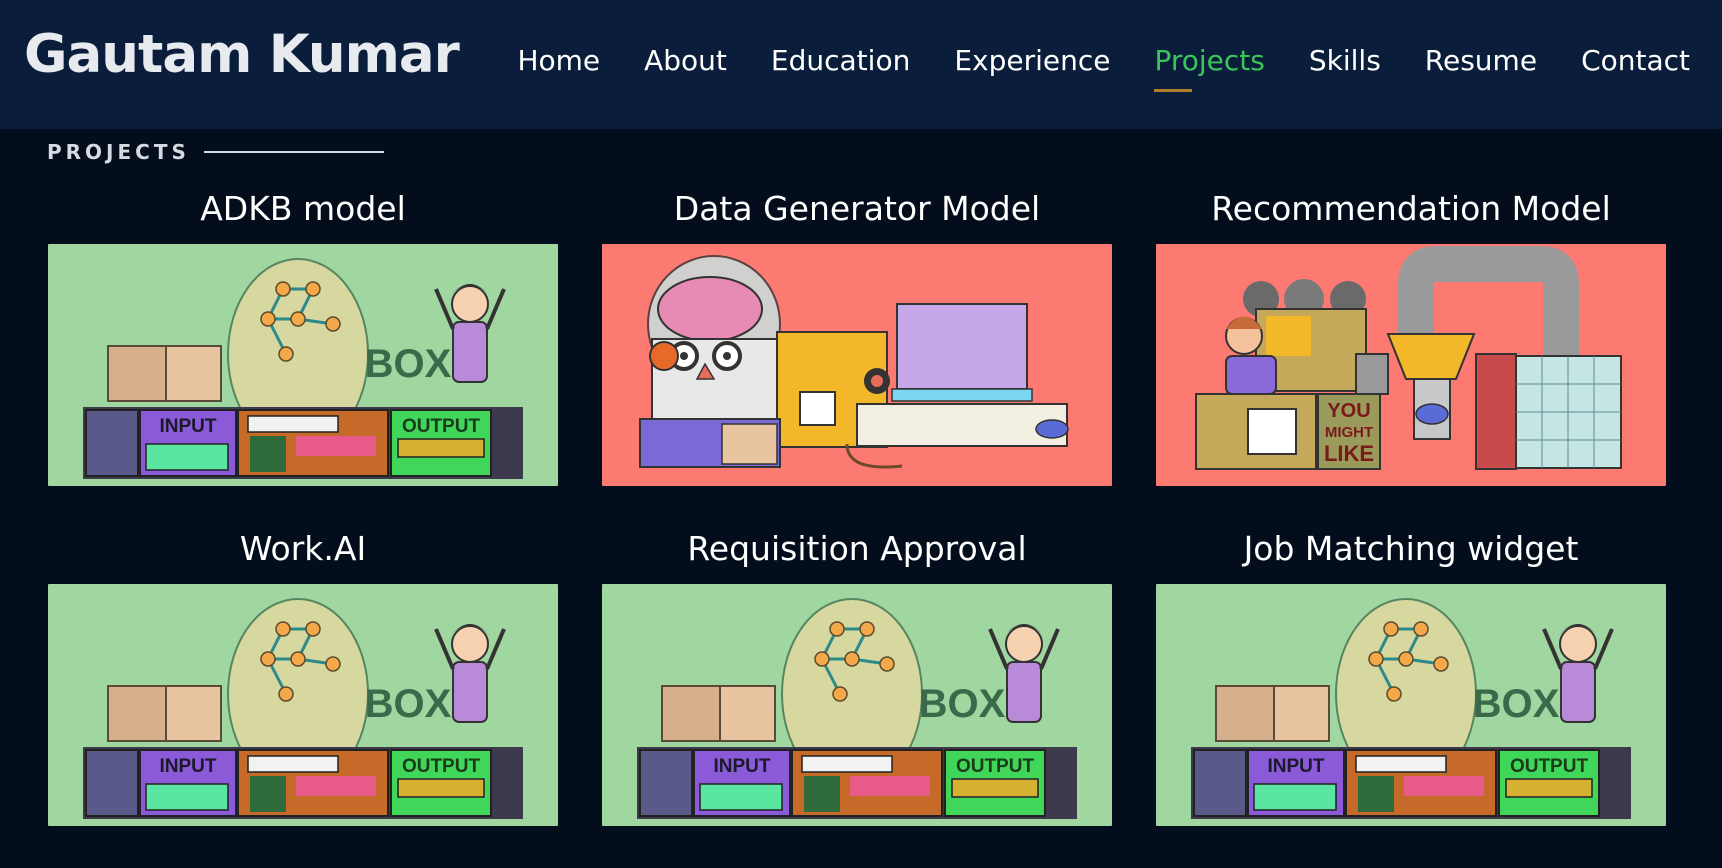  I want to click on nav-resume: Resume, so click(1481, 60).